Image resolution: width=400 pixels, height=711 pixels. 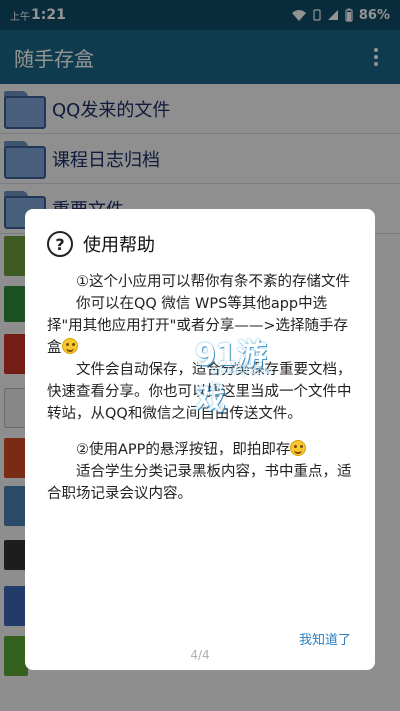 What do you see at coordinates (200, 244) in the screenshot?
I see `dialog-header: ? 使用帮助` at bounding box center [200, 244].